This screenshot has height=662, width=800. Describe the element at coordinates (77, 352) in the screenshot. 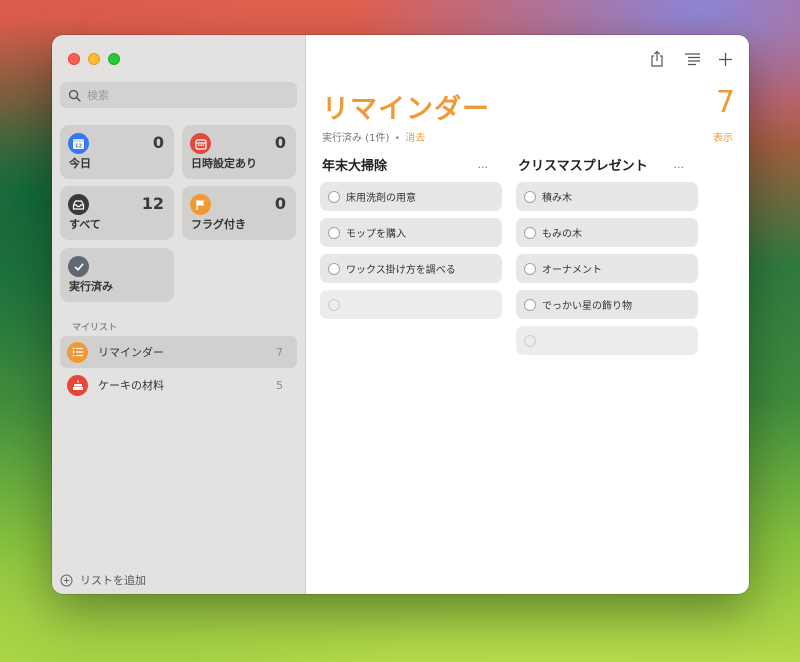

I see `list-bullet-icon` at that location.